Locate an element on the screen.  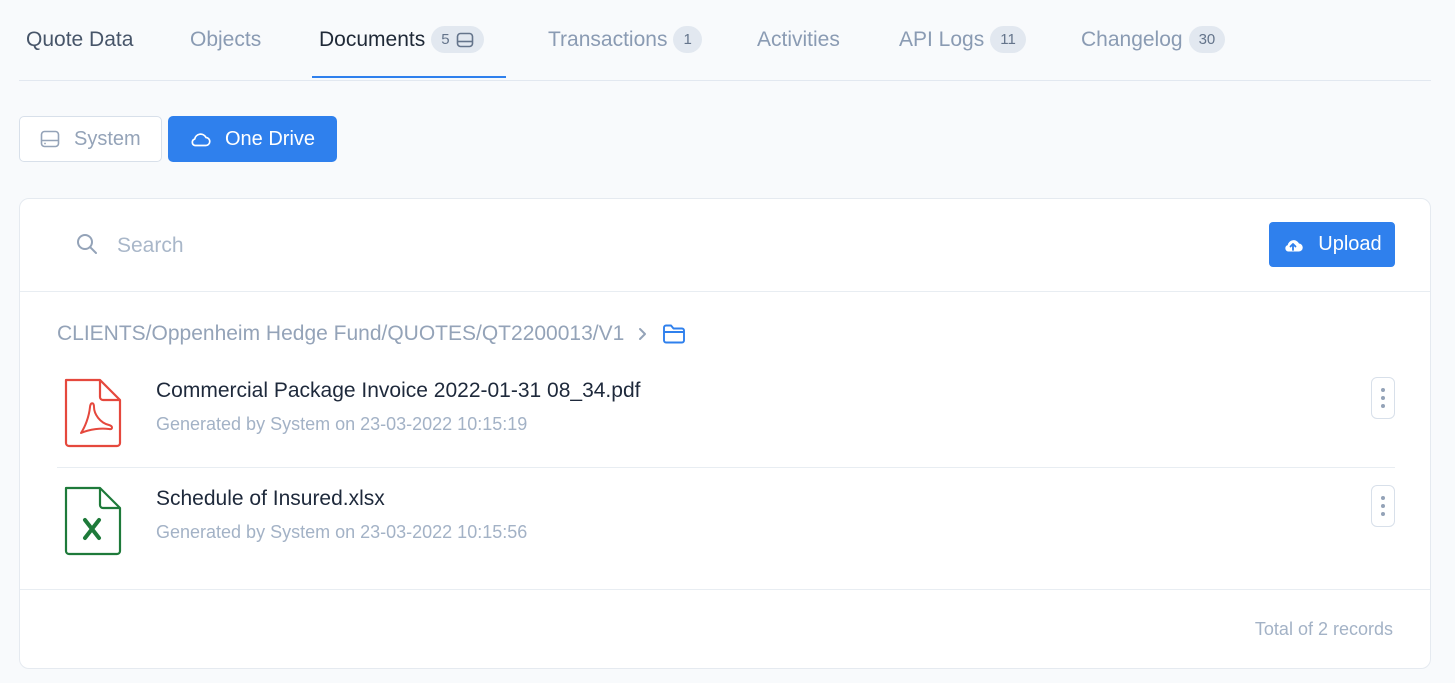
tab-label: Documents is located at coordinates (372, 39).